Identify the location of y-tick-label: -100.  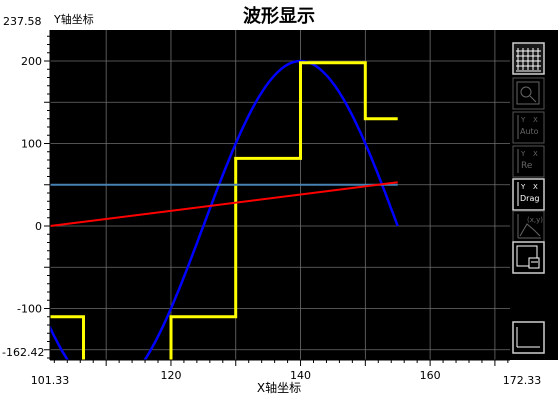
(29, 309).